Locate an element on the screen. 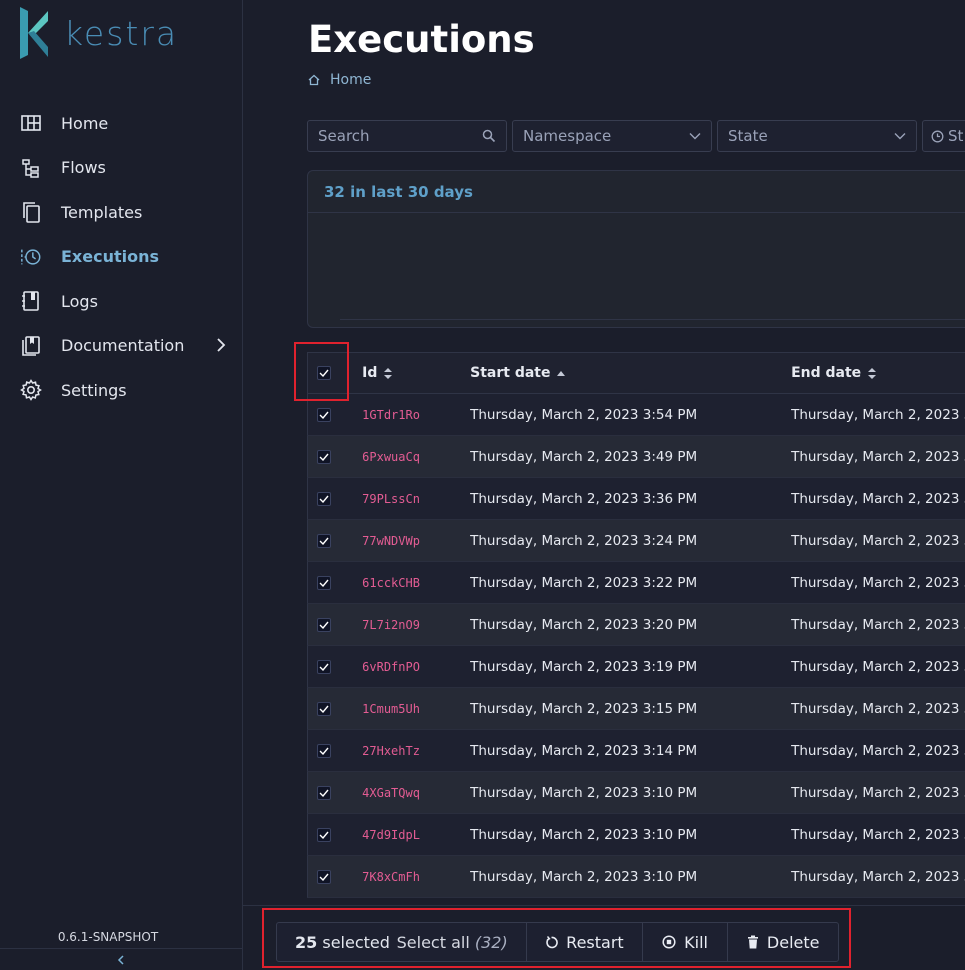  flows-tree-icon is located at coordinates (31, 168).